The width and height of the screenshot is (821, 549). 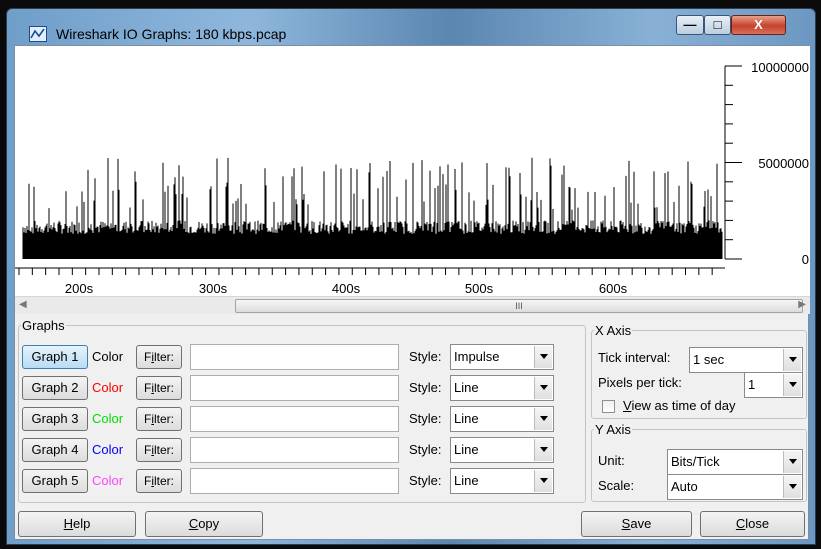 What do you see at coordinates (25, 306) in the screenshot?
I see `scroll-left-arrow-icon: ◀` at bounding box center [25, 306].